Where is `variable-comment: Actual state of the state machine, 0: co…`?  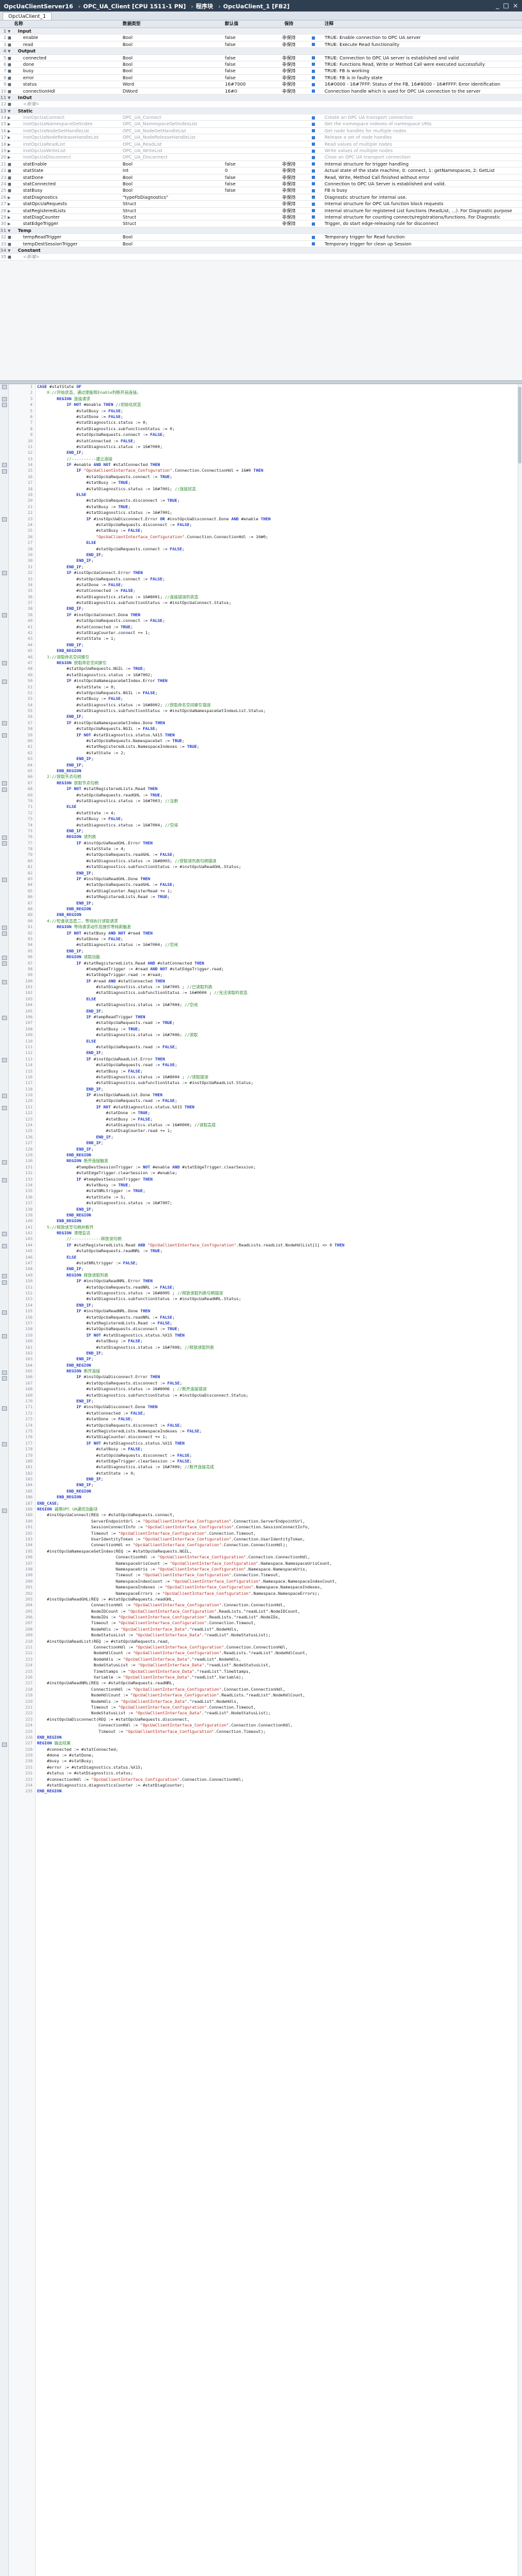 variable-comment: Actual state of the state machine, 0: co… is located at coordinates (423, 170).